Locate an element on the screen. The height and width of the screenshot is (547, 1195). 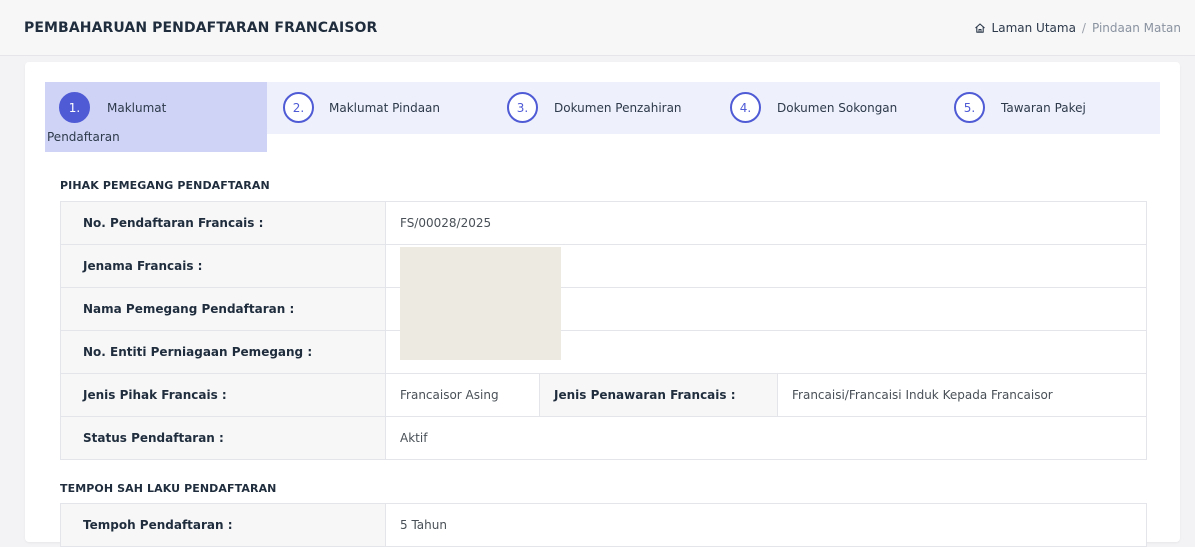
field-label: Tempoh Pendaftaran : is located at coordinates (223, 525).